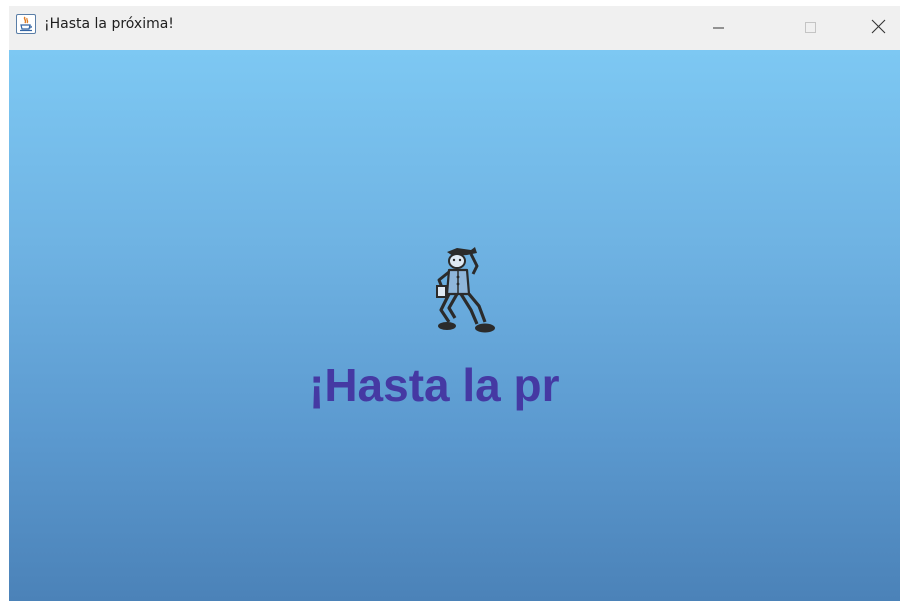  What do you see at coordinates (26, 24) in the screenshot?
I see `java-cup-icon` at bounding box center [26, 24].